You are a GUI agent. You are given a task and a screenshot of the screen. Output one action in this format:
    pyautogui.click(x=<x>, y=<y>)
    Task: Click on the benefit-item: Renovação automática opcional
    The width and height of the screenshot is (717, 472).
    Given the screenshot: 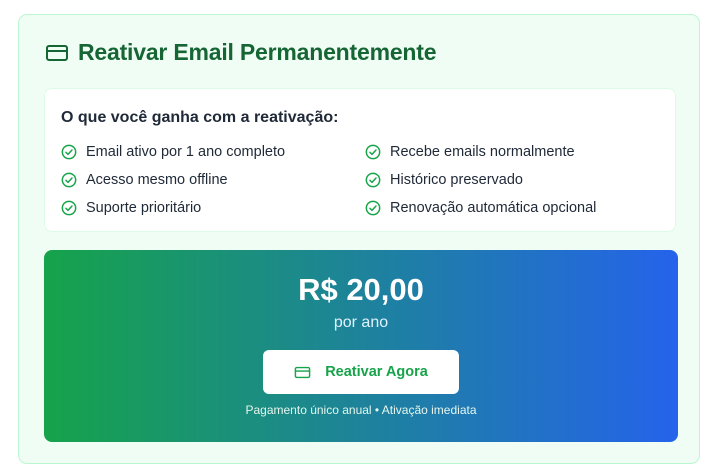 What is the action you would take?
    pyautogui.click(x=515, y=208)
    